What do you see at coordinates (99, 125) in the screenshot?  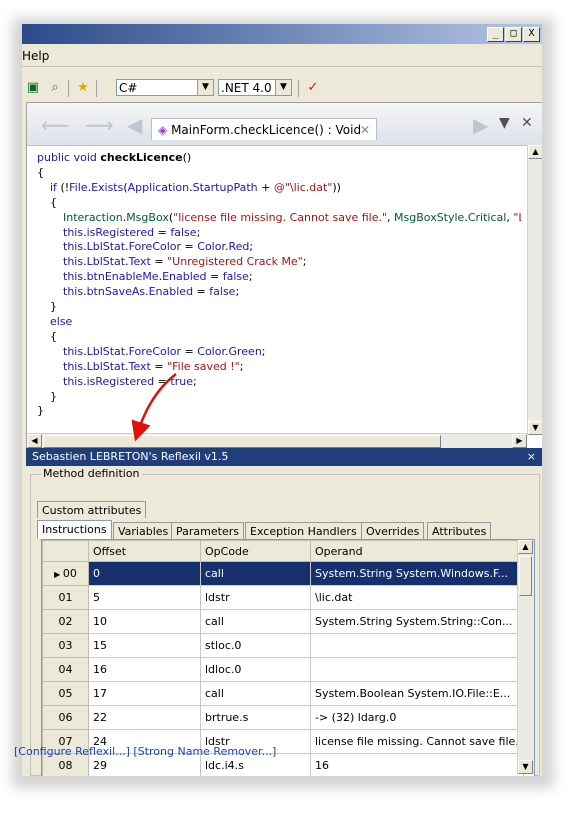 I see `forward-arrow-icon: ⟶` at bounding box center [99, 125].